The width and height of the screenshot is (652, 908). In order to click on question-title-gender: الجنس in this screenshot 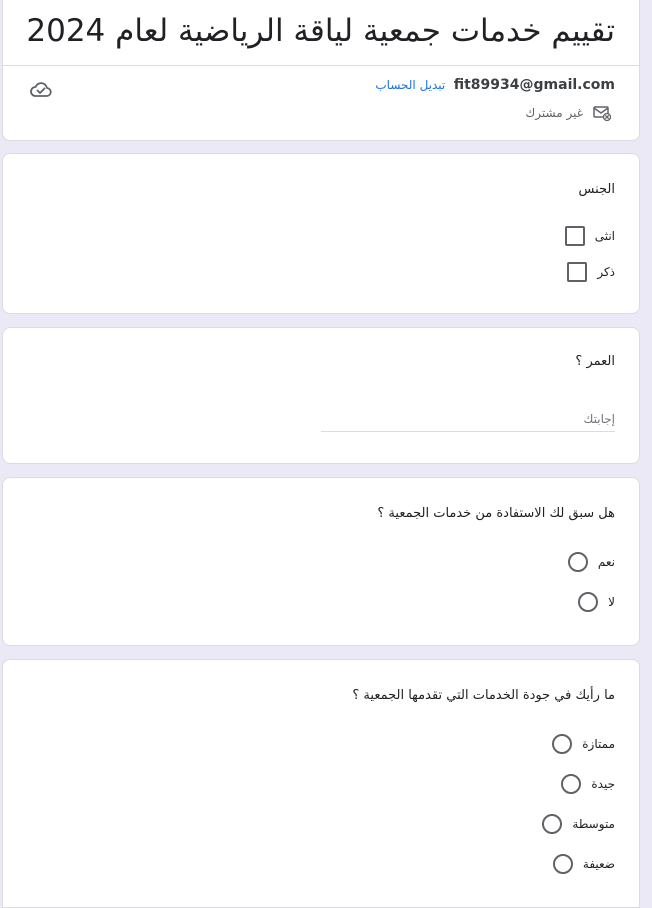, I will do `click(596, 189)`.